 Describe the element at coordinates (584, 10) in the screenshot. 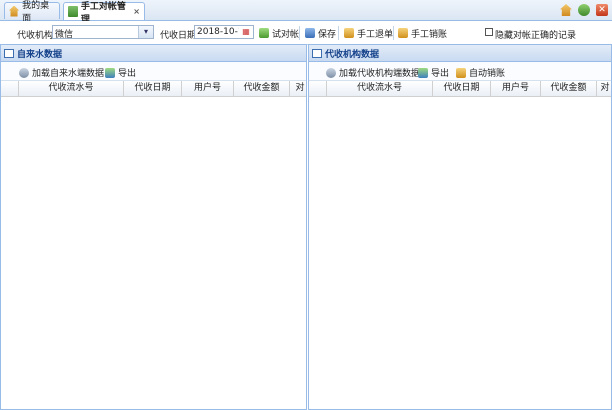

I see `refresh-icon` at that location.